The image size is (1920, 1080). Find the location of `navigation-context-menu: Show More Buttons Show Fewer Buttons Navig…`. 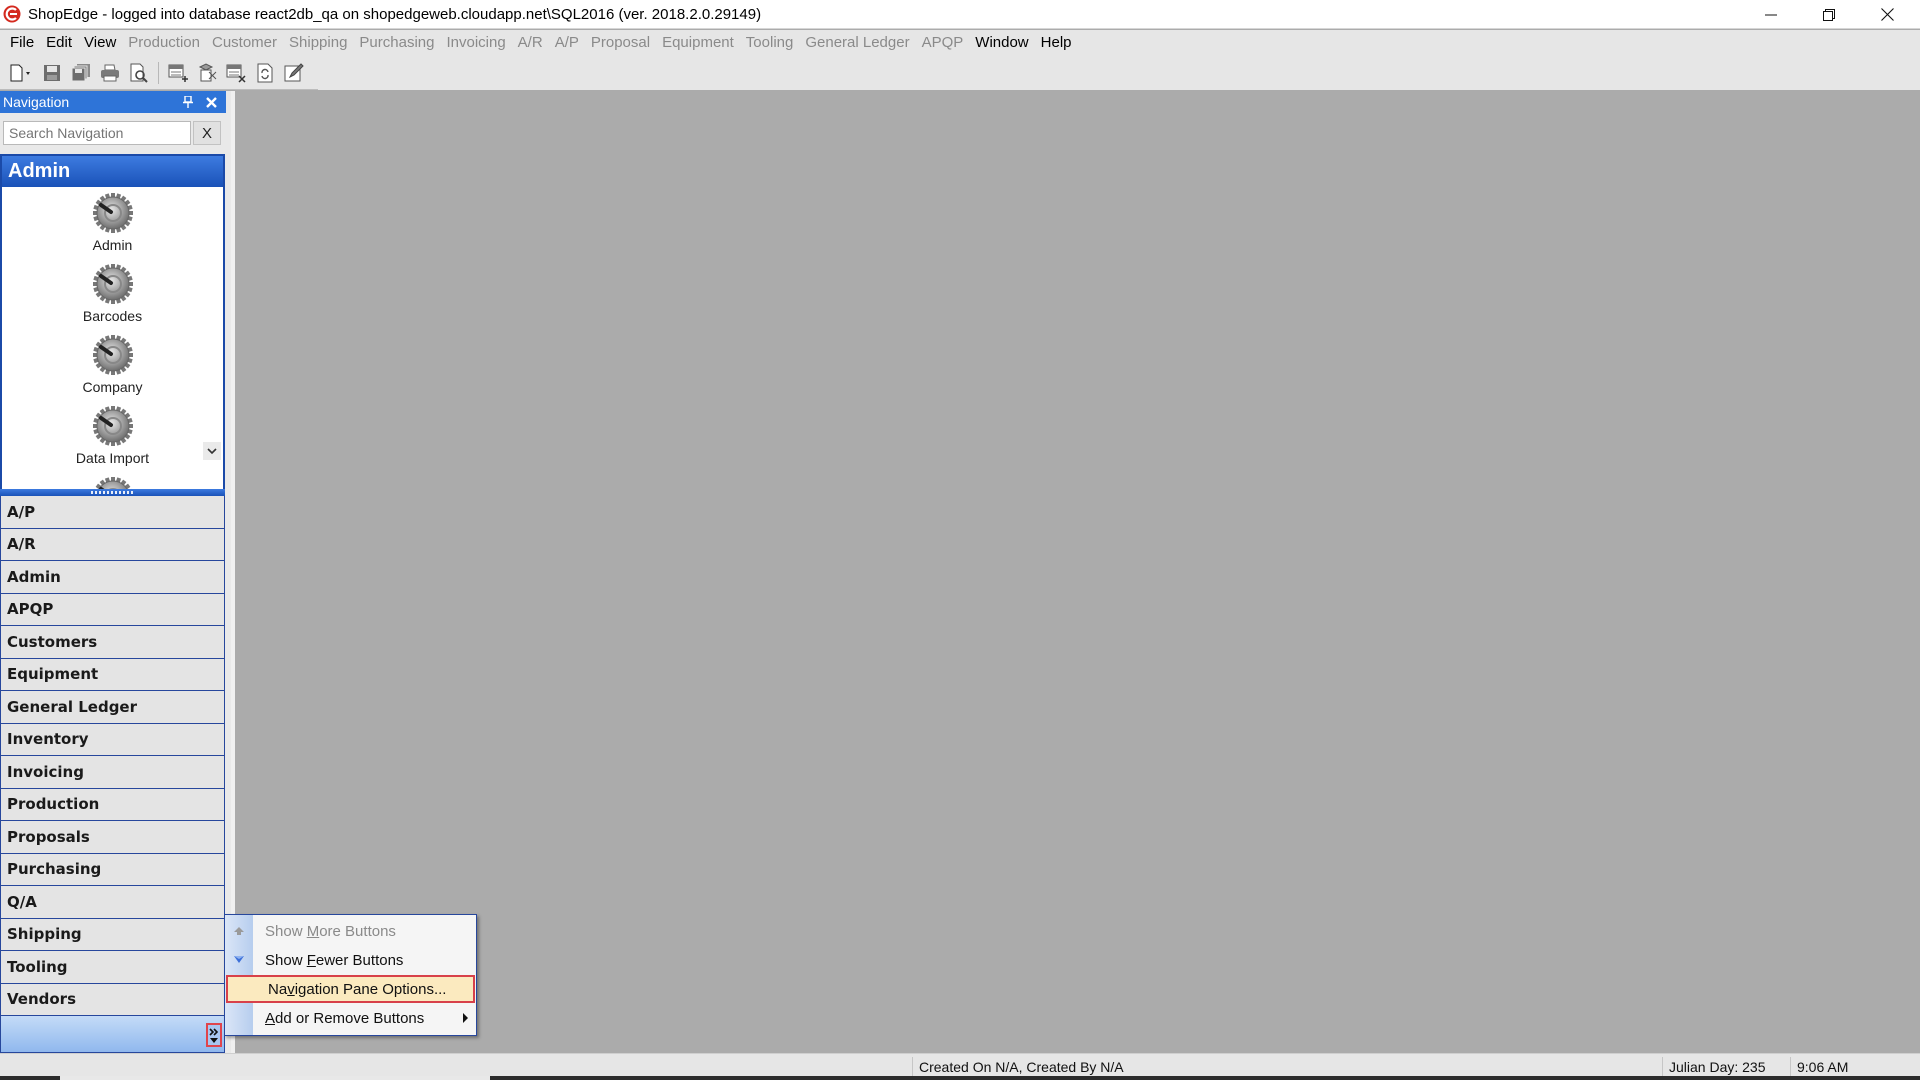

navigation-context-menu: Show More Buttons Show Fewer Buttons Navig… is located at coordinates (350, 975).